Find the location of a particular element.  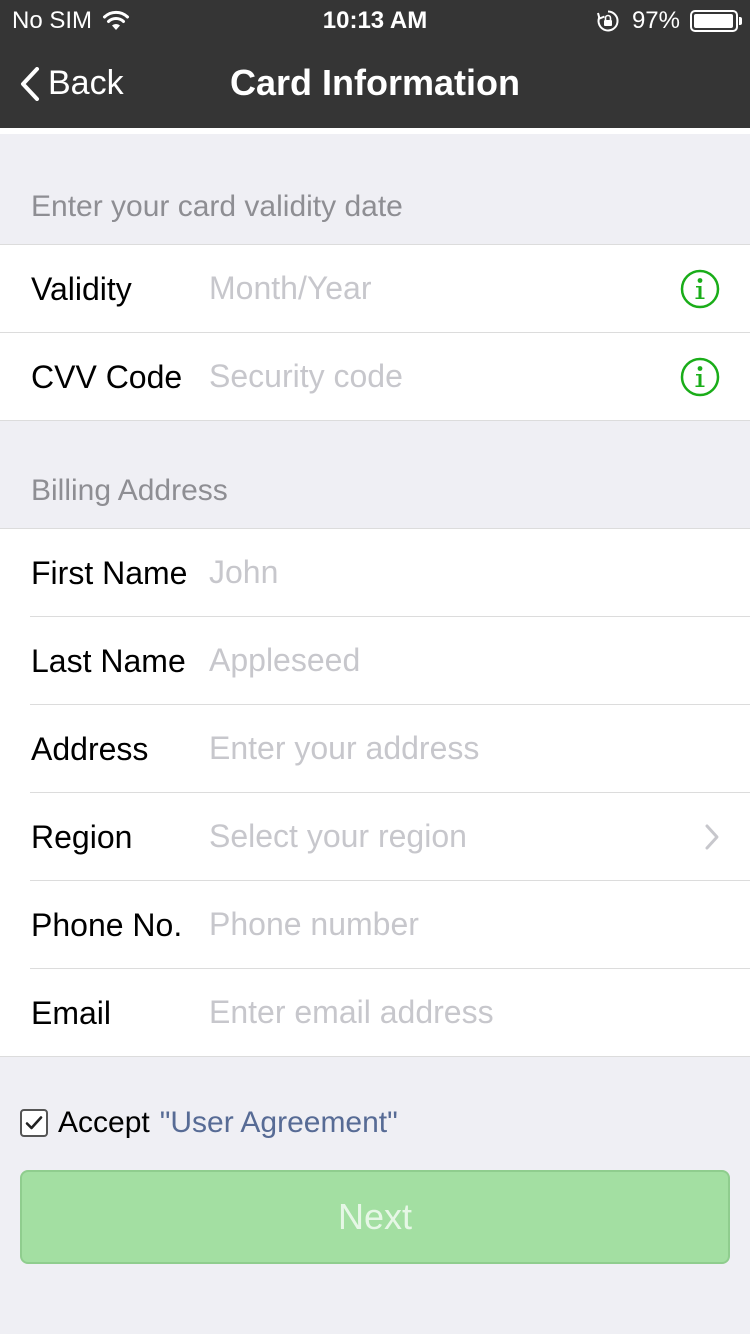

email-label: Email is located at coordinates (71, 1013).